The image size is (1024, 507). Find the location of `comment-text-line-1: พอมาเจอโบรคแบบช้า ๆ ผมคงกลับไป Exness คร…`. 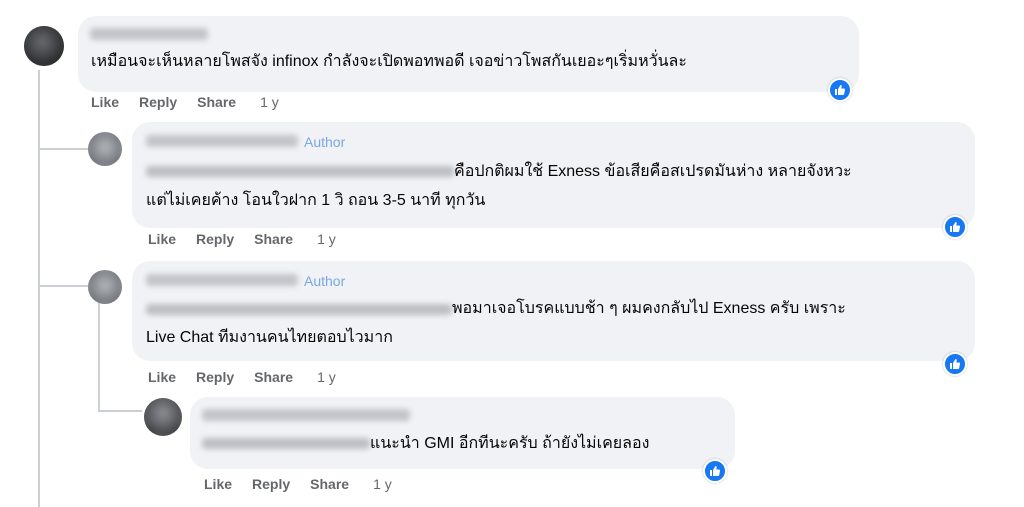

comment-text-line-1: พอมาเจอโบรคแบบช้า ๆ ผมคงกลับไป Exness คร… is located at coordinates (649, 308).